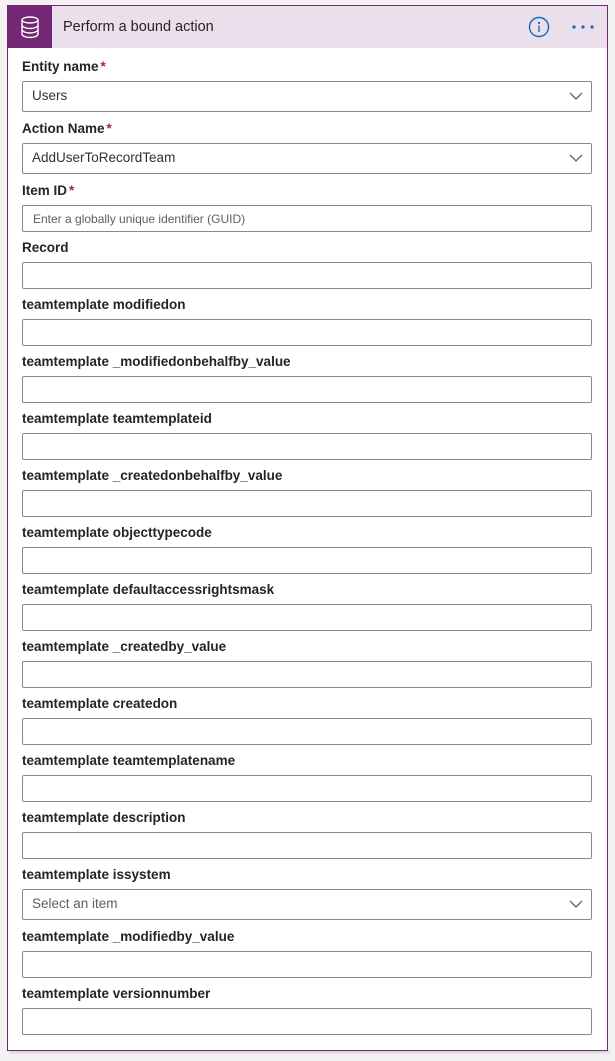  I want to click on more-options-icon, so click(583, 27).